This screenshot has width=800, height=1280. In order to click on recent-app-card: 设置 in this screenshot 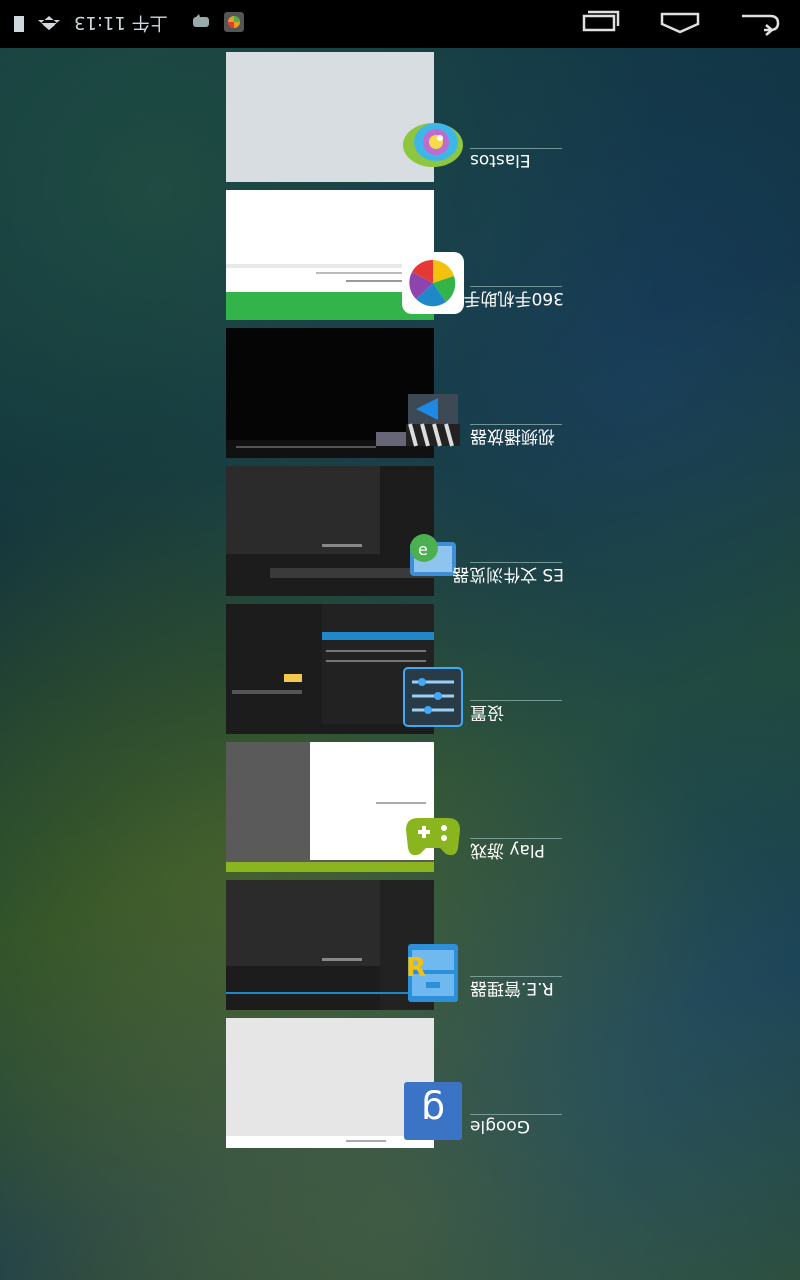, I will do `click(396, 669)`.